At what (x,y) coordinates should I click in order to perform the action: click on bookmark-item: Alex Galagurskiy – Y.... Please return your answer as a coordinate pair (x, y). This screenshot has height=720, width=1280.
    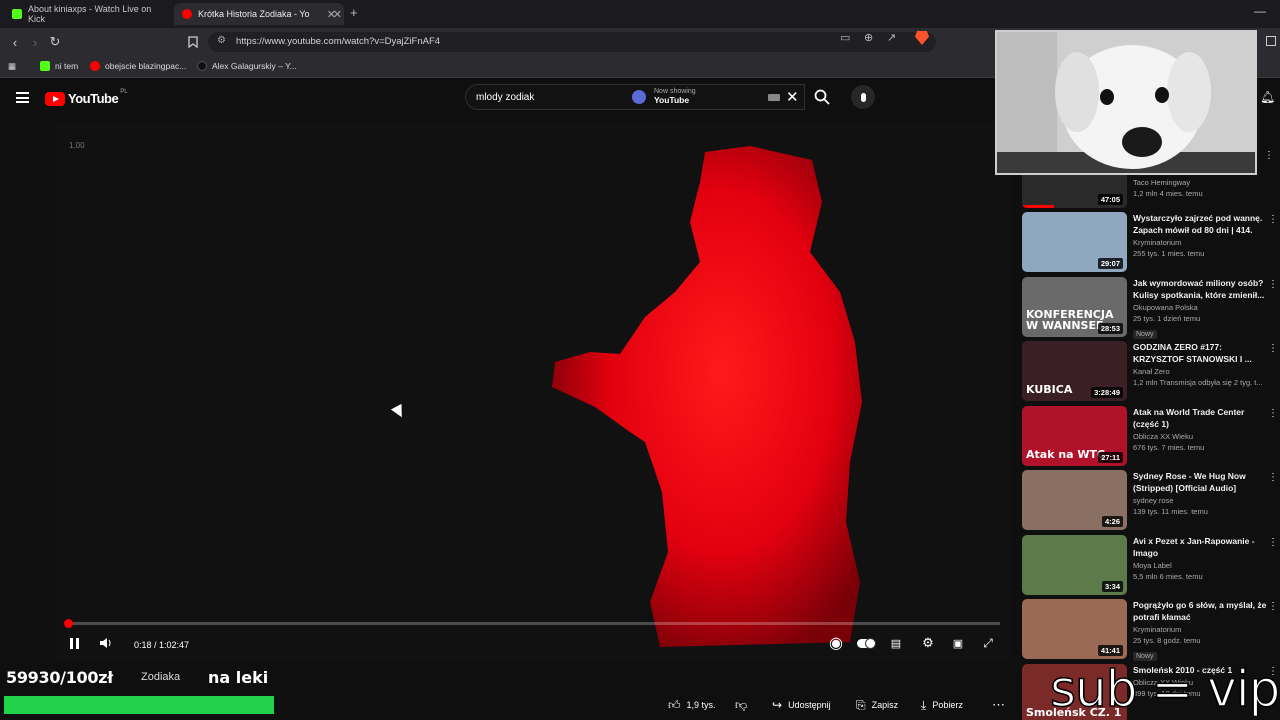
    Looking at the image, I should click on (247, 66).